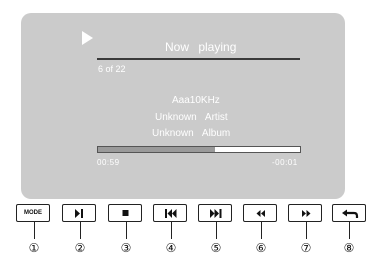  What do you see at coordinates (171, 248) in the screenshot?
I see `callout-number: ④` at bounding box center [171, 248].